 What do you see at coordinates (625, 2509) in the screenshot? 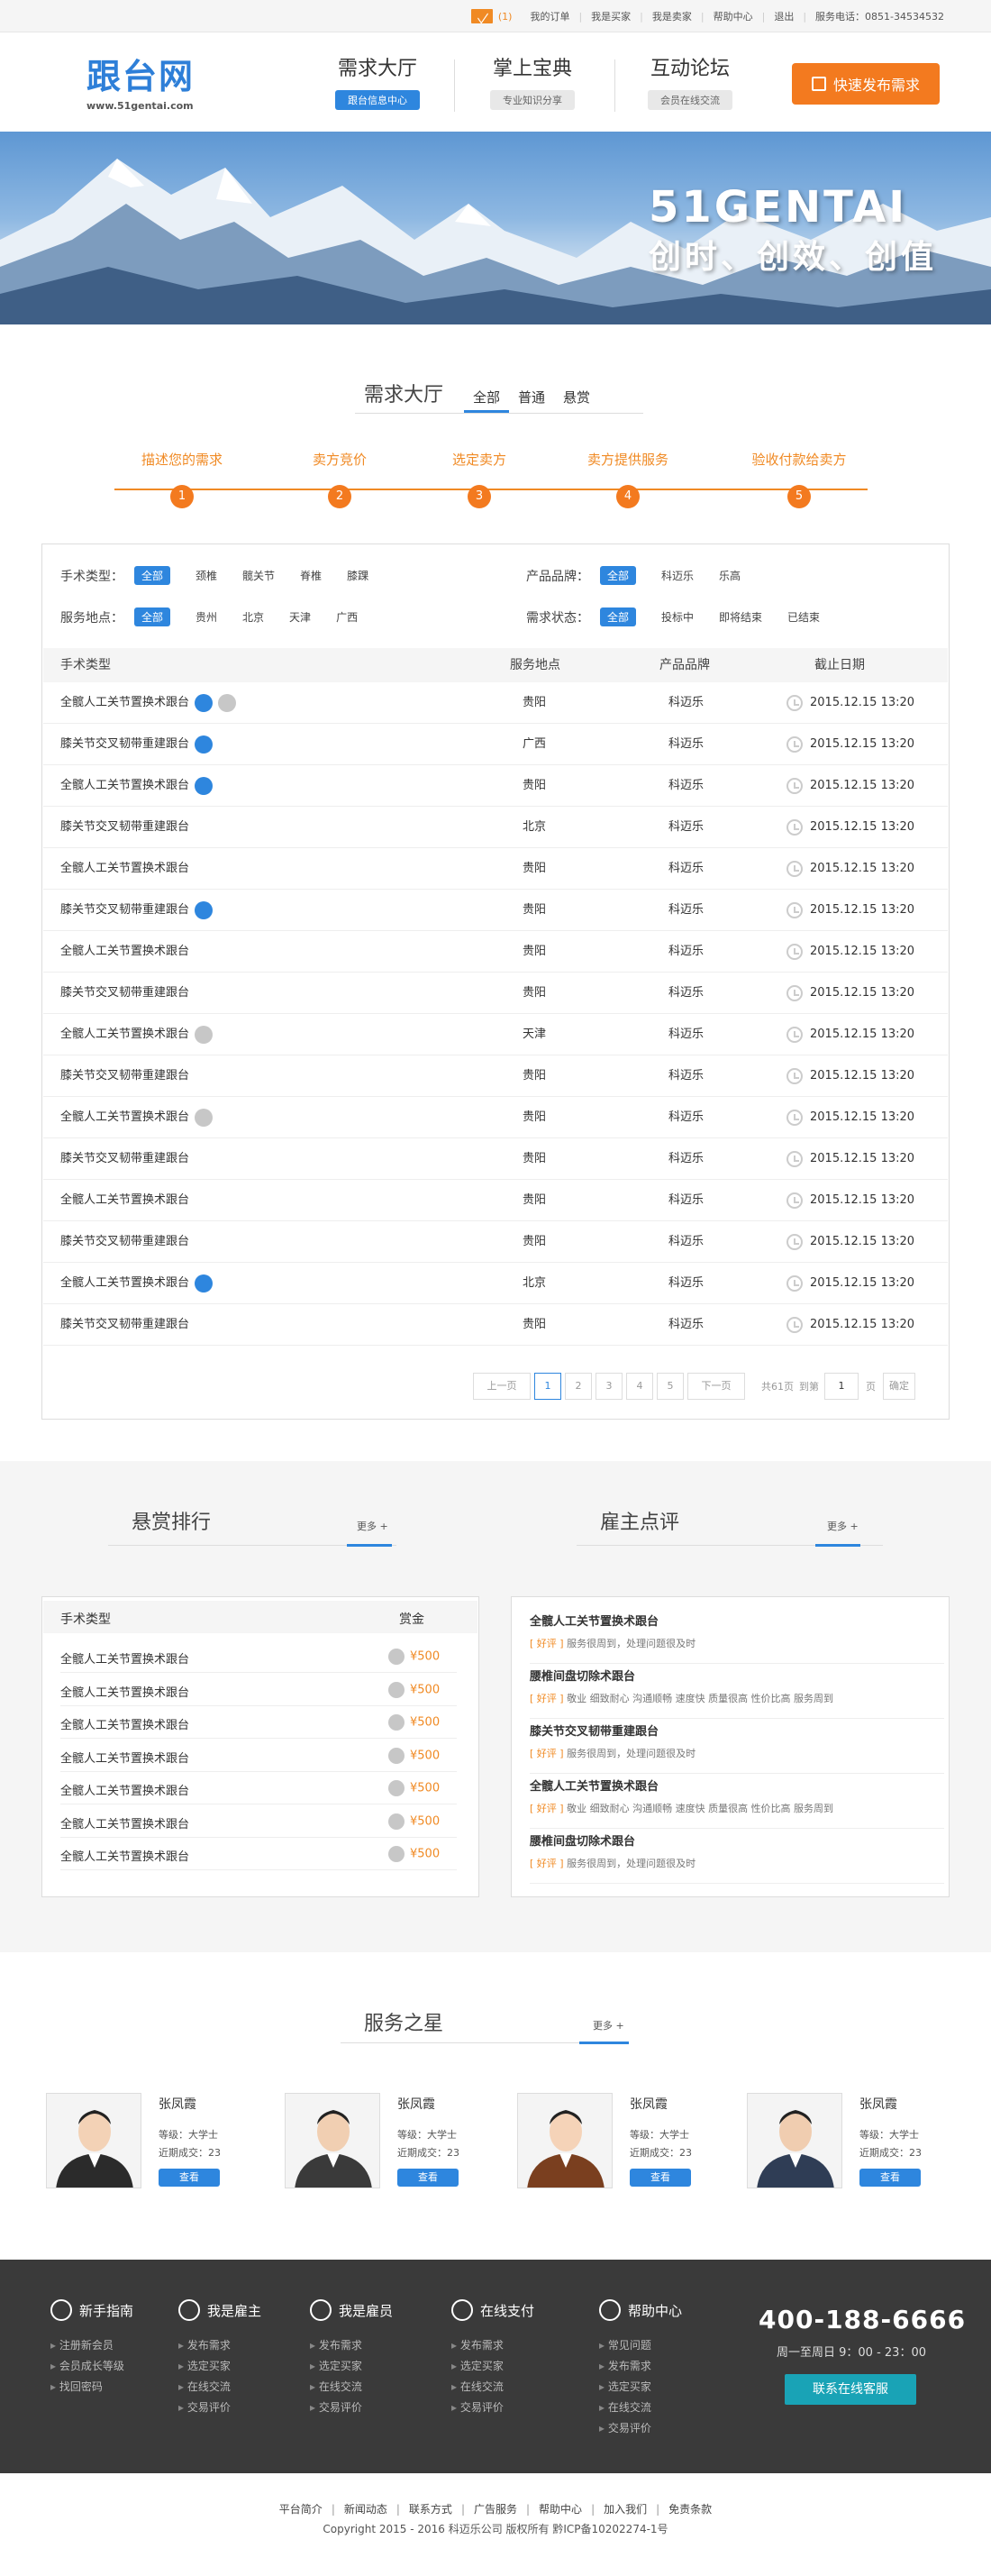
I see `bottom-link: 加入我们` at bounding box center [625, 2509].